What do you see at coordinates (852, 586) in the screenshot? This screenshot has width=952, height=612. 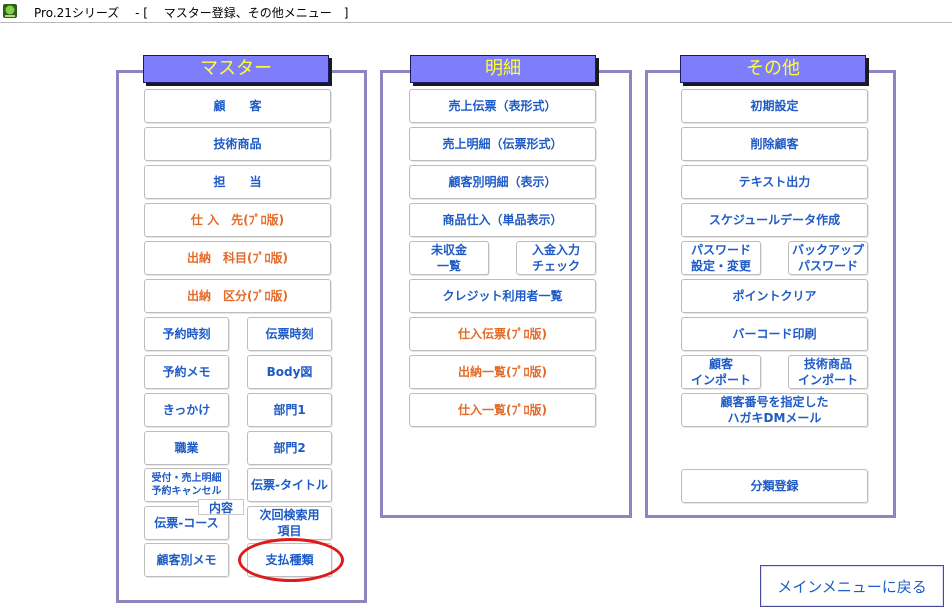 I see `return-main-menu-button: メインメニューに戻る` at bounding box center [852, 586].